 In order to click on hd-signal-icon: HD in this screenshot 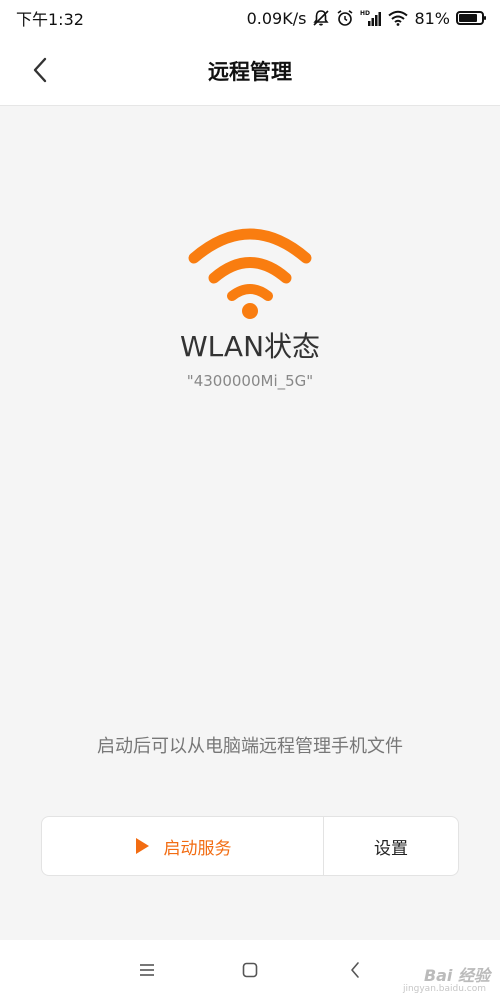, I will do `click(371, 18)`.